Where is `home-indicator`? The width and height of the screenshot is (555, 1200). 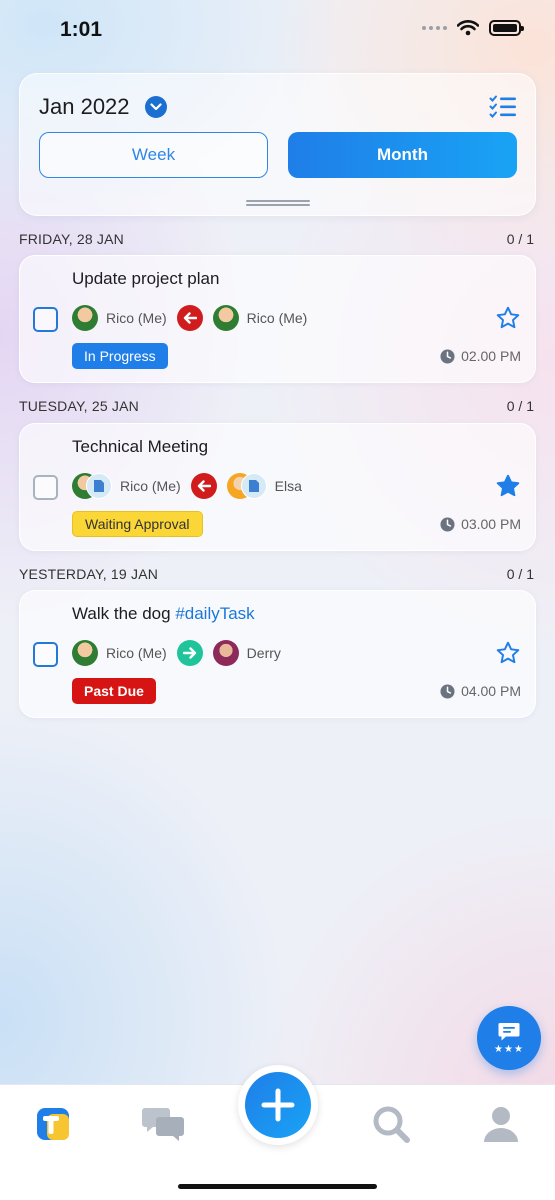 home-indicator is located at coordinates (277, 1186).